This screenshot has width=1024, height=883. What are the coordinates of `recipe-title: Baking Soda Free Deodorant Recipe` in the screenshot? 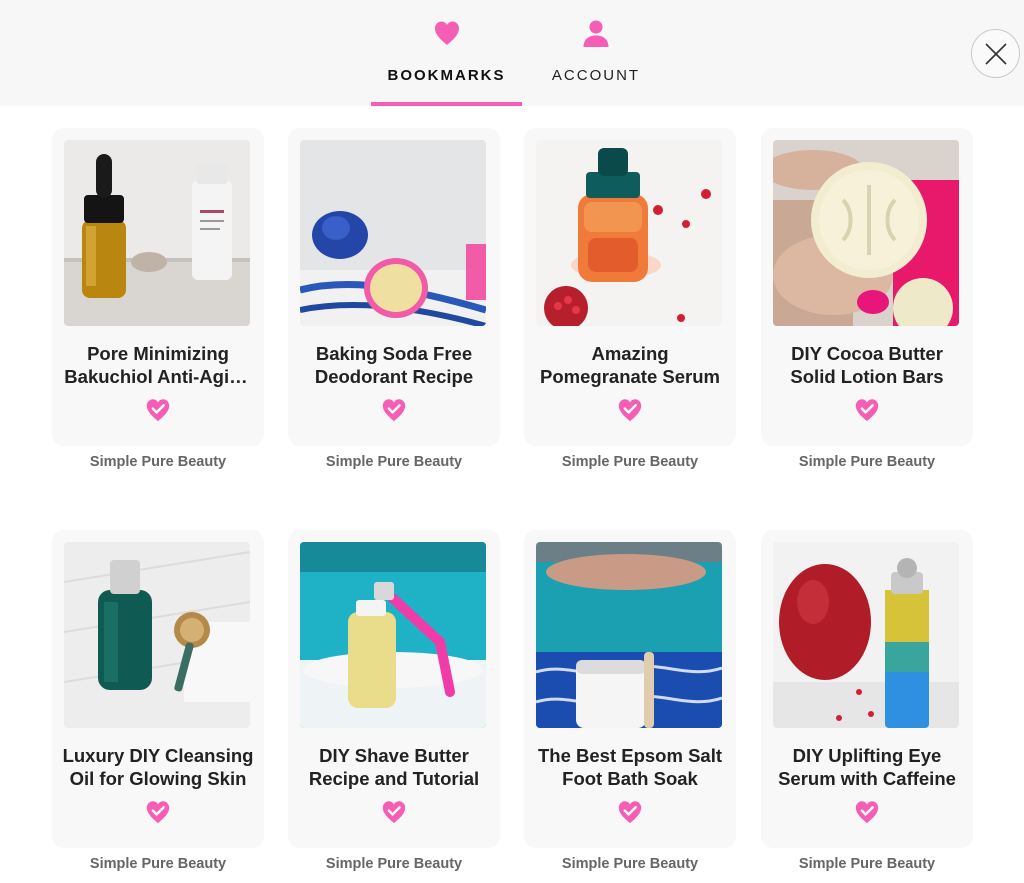 It's located at (394, 365).